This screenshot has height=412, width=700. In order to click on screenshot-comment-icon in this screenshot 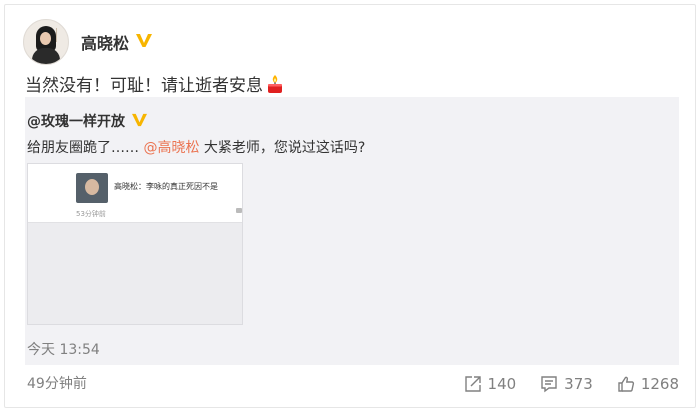, I will do `click(239, 210)`.